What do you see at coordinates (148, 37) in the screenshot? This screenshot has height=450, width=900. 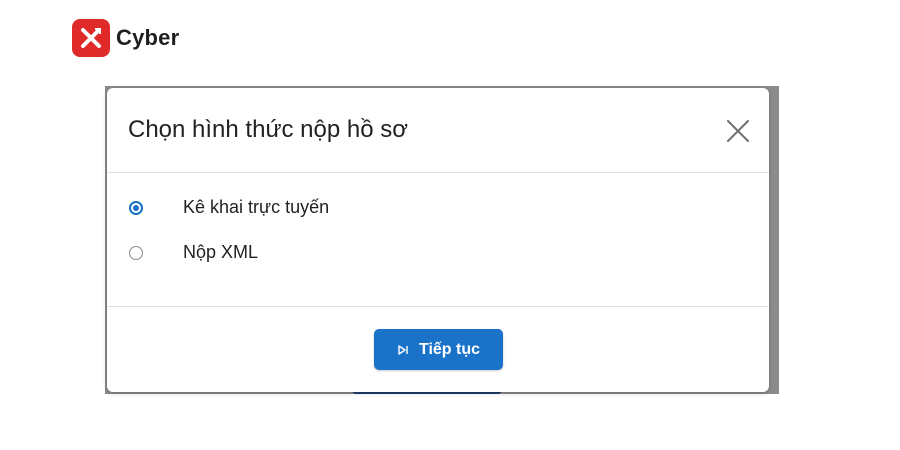 I see `brand-name: Cyber` at bounding box center [148, 37].